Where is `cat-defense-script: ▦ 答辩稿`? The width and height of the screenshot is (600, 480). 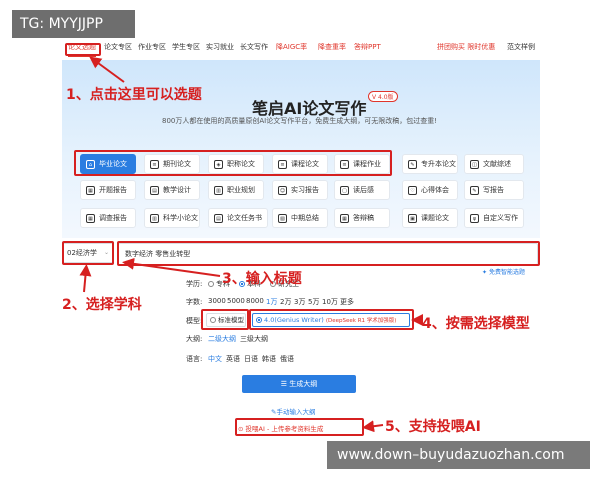 cat-defense-script: ▦ 答辩稿 is located at coordinates (362, 218).